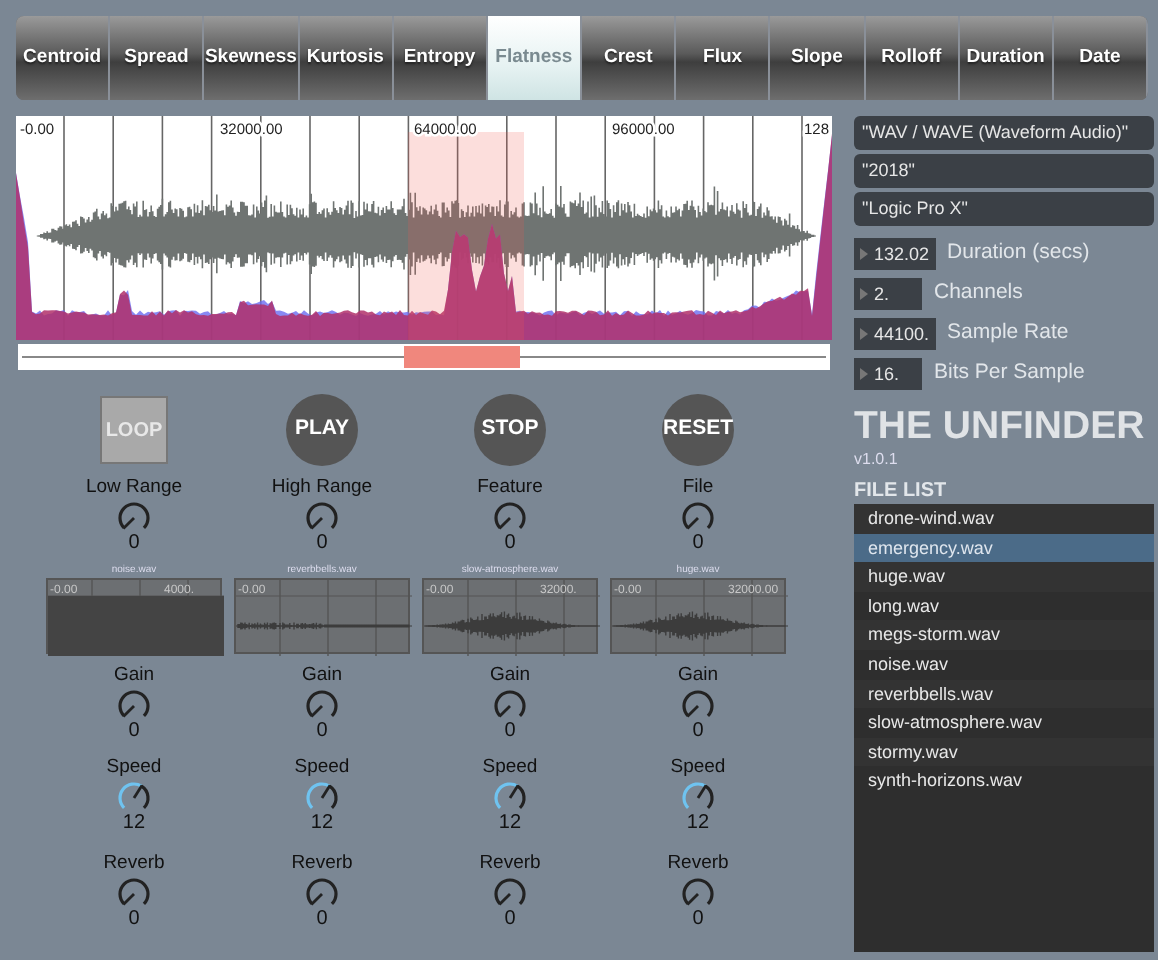  Describe the element at coordinates (1004, 548) in the screenshot. I see `file-item: emergency.wav` at that location.